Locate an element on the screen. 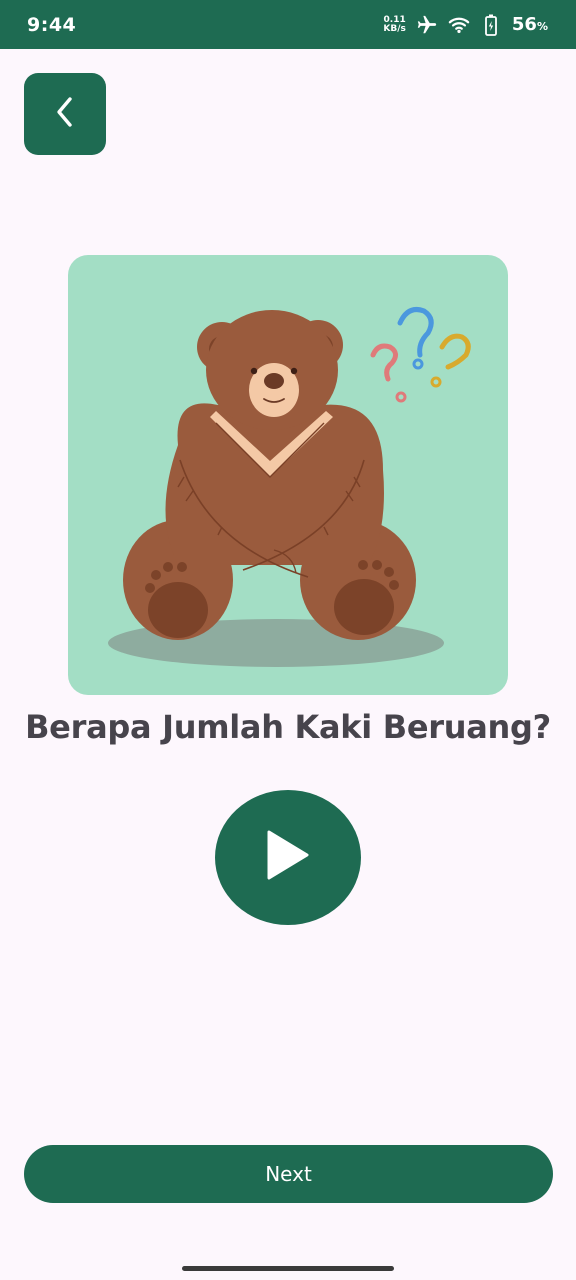 The width and height of the screenshot is (576, 1280). wifi-icon is located at coordinates (459, 25).